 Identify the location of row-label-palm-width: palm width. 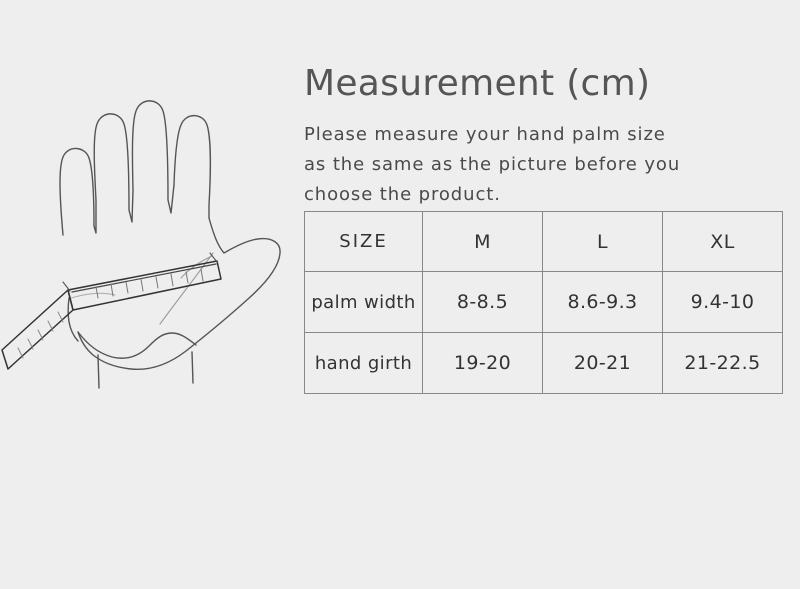
(363, 302).